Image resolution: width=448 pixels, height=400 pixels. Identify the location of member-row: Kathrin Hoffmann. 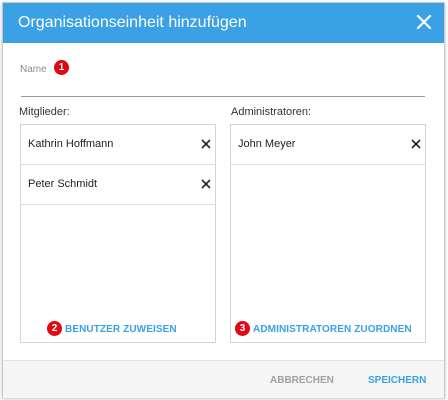
(118, 145).